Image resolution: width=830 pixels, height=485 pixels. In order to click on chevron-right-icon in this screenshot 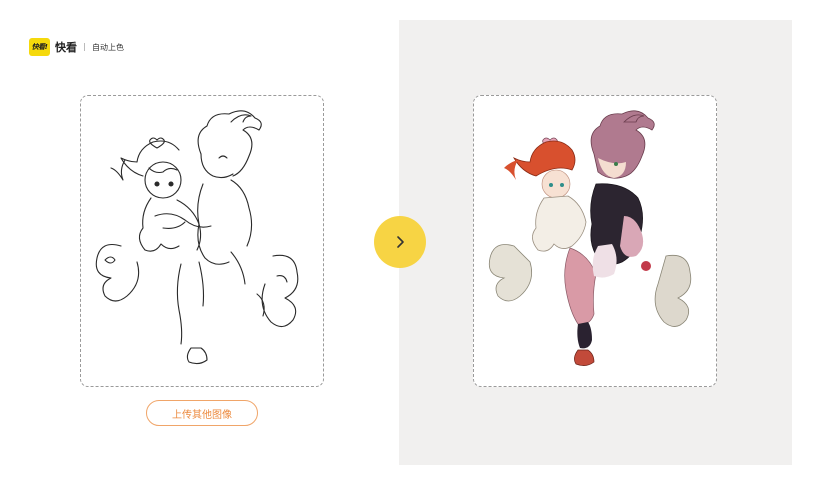, I will do `click(400, 242)`.